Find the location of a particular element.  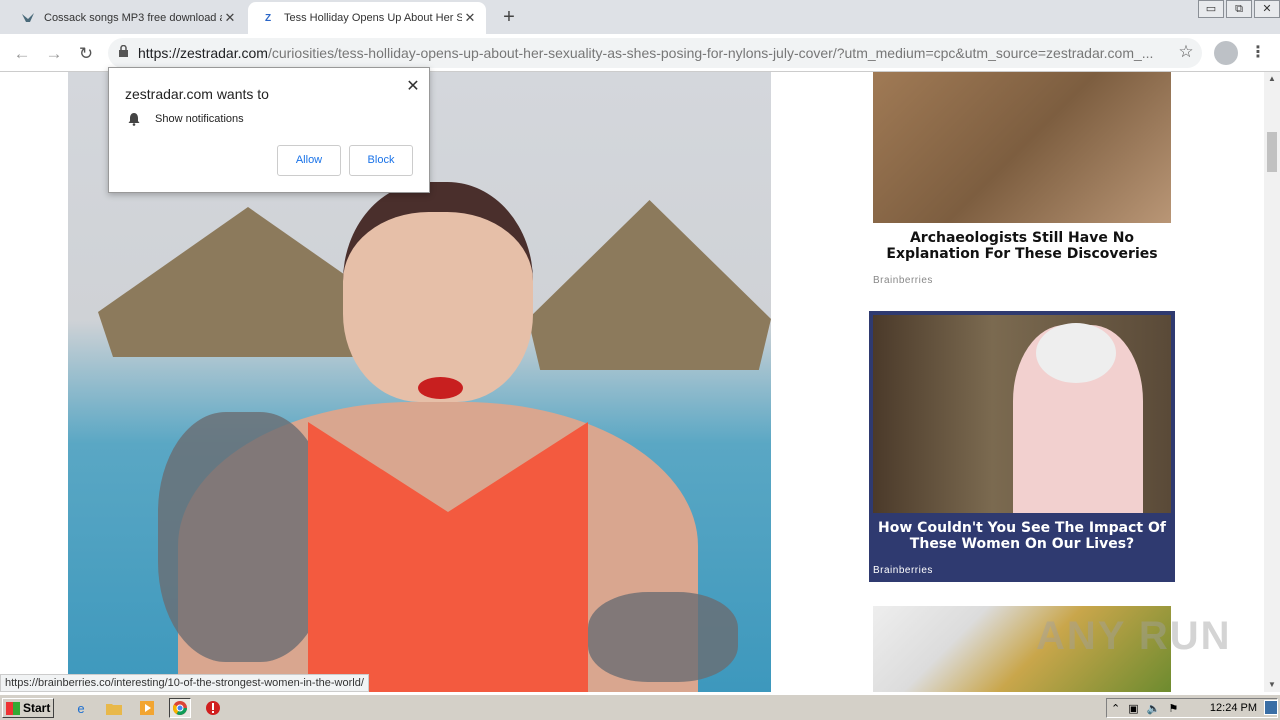

scroll-thumb is located at coordinates (1272, 152).